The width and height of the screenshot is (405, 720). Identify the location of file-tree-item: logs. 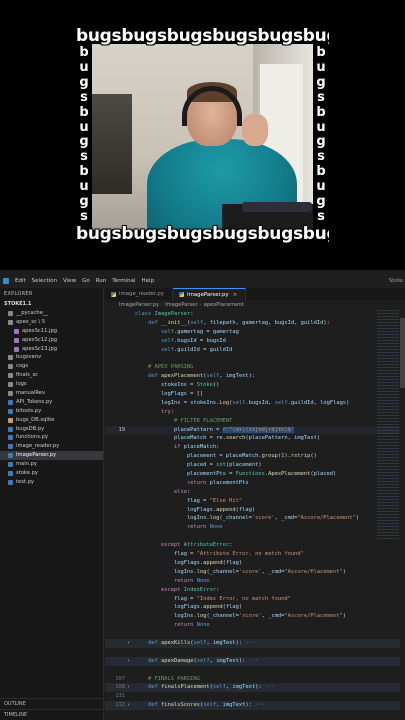
(51, 384).